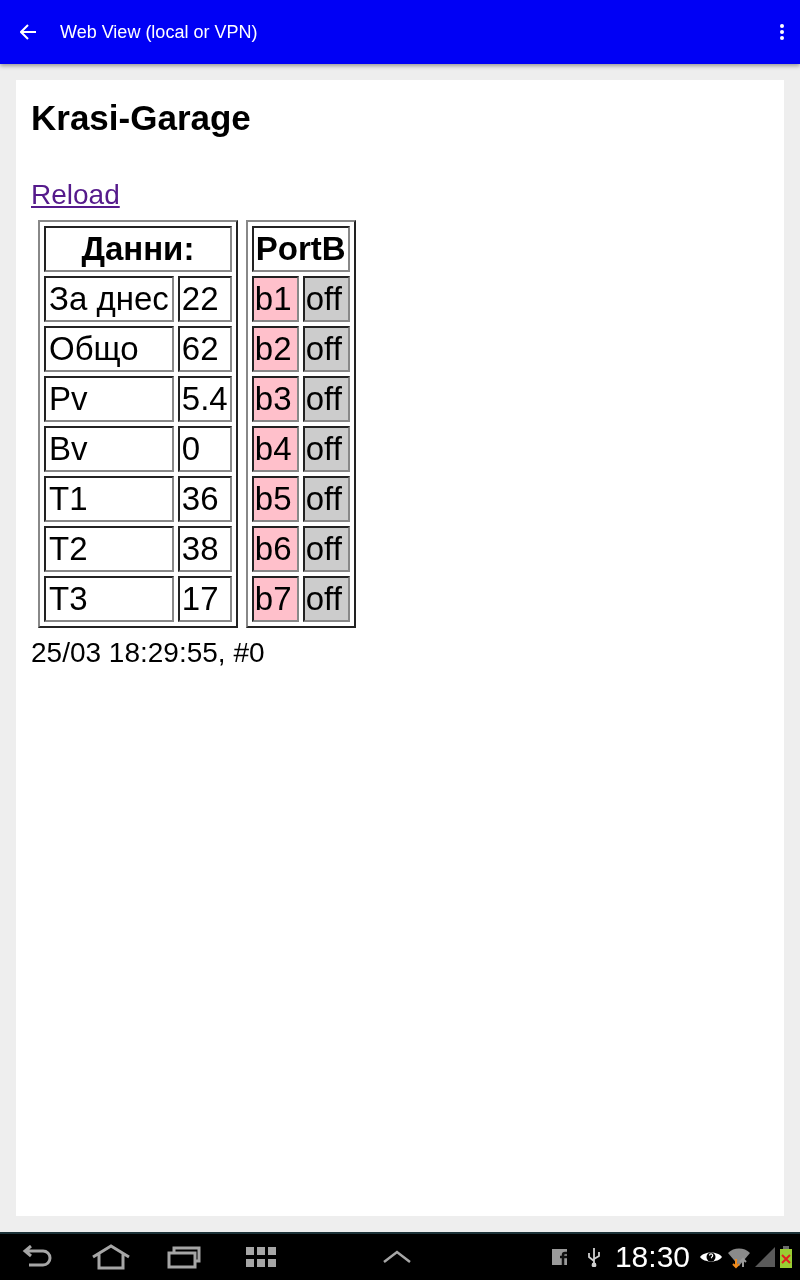 The image size is (800, 1280). Describe the element at coordinates (109, 399) in the screenshot. I see `label-cell: Pv` at that location.